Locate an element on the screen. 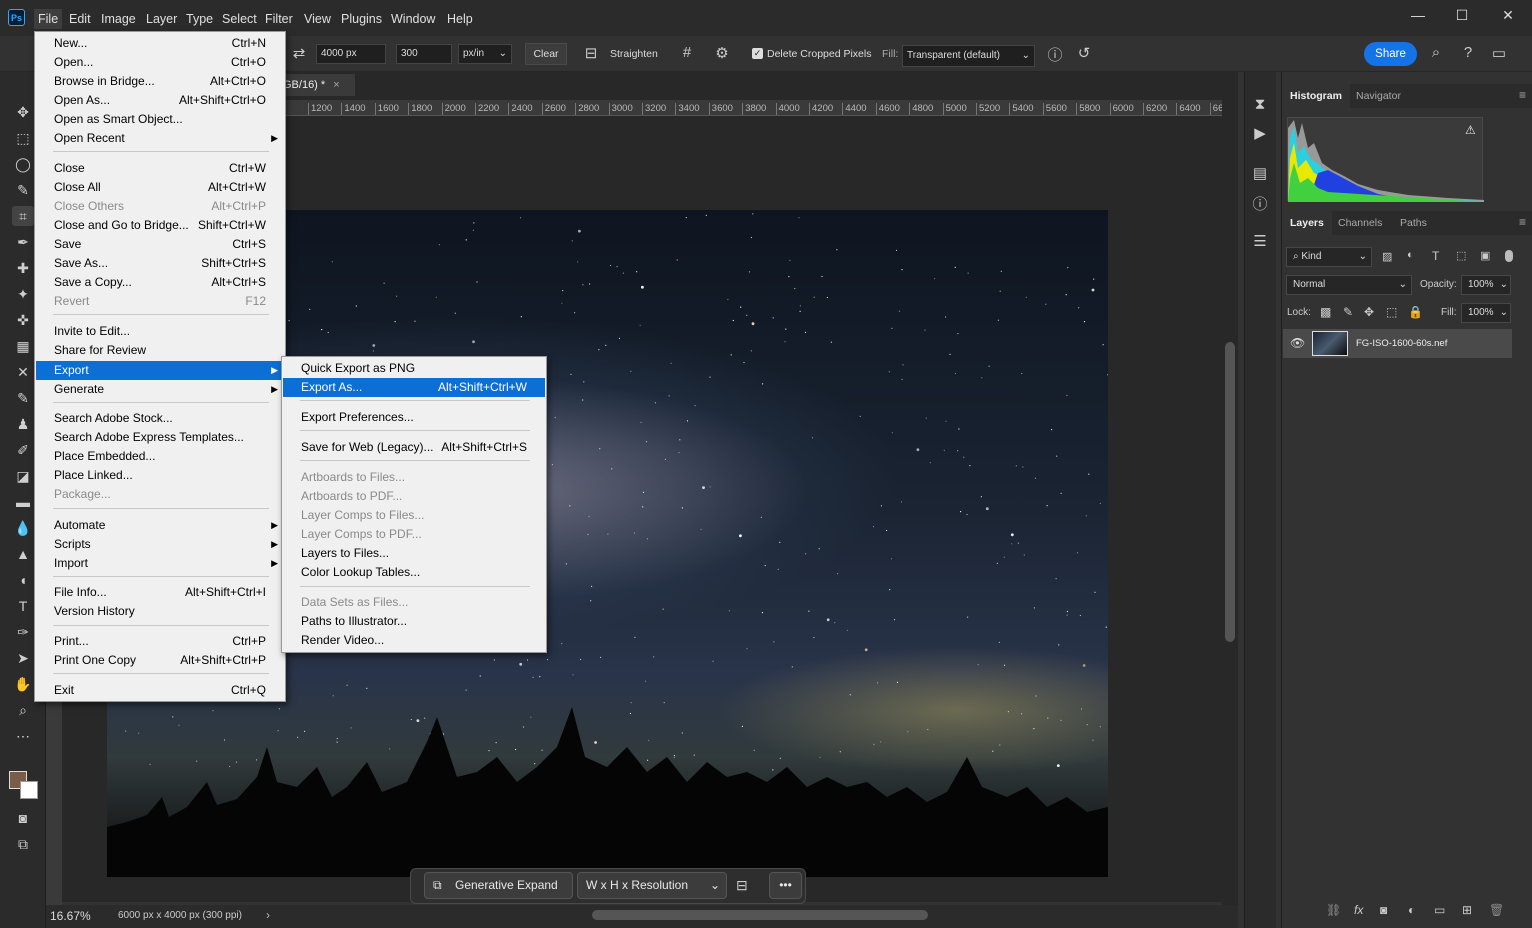 This screenshot has height=928, width=1532. delete-cropped-checkbox: ✓ is located at coordinates (757, 53).